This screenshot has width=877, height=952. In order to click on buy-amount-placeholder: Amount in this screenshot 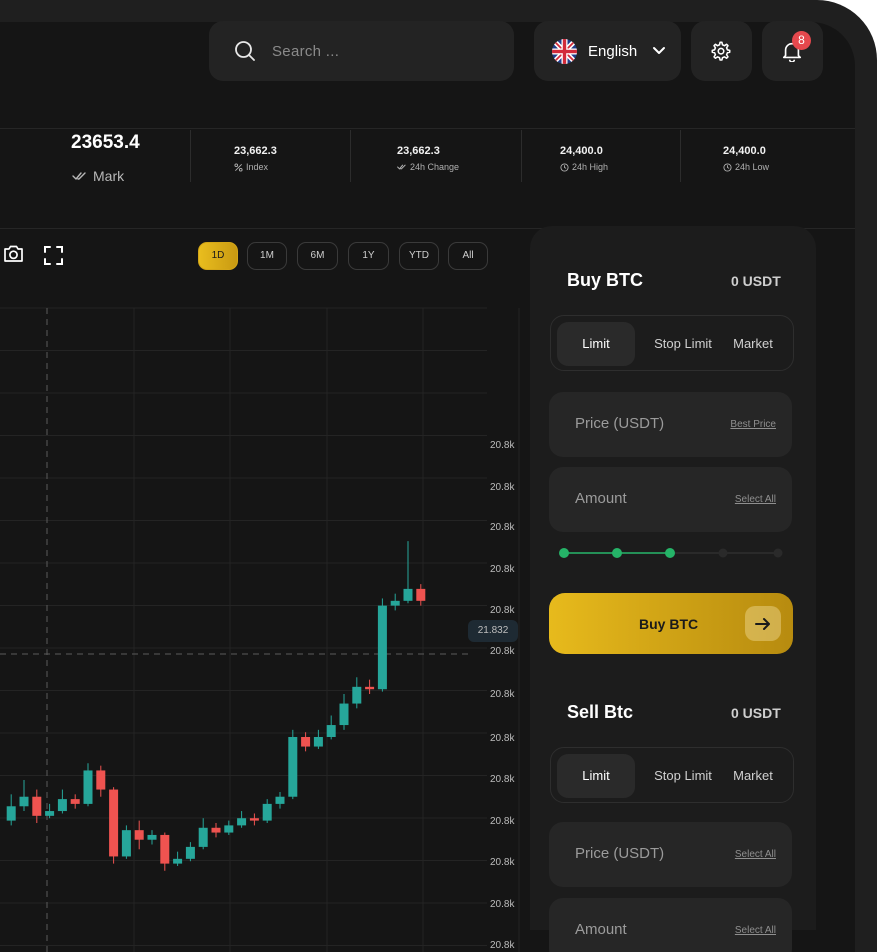, I will do `click(601, 498)`.